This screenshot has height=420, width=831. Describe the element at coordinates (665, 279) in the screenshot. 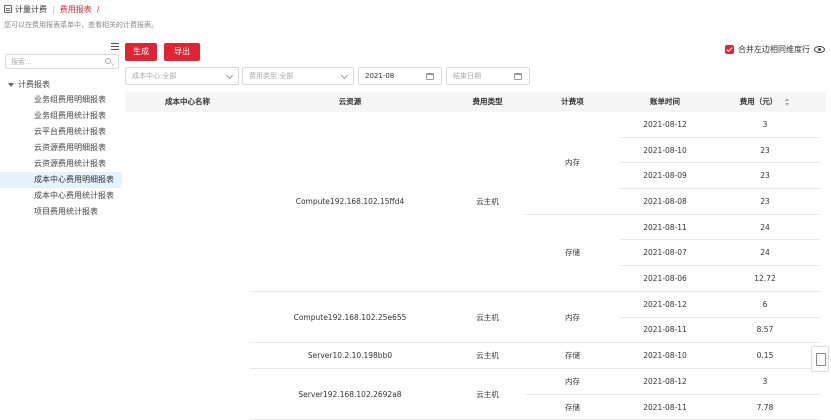

I see `bill-time-cell: 2021-08-06` at that location.